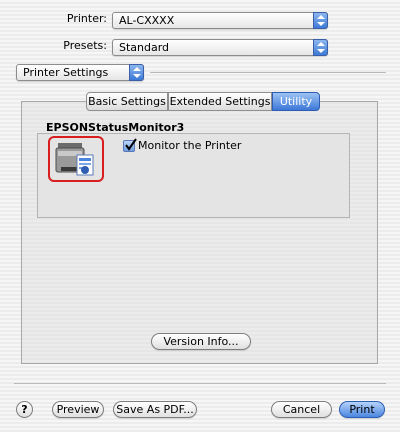 The height and width of the screenshot is (432, 400). I want to click on group-title: EPSONStatusMonitor3, so click(115, 127).